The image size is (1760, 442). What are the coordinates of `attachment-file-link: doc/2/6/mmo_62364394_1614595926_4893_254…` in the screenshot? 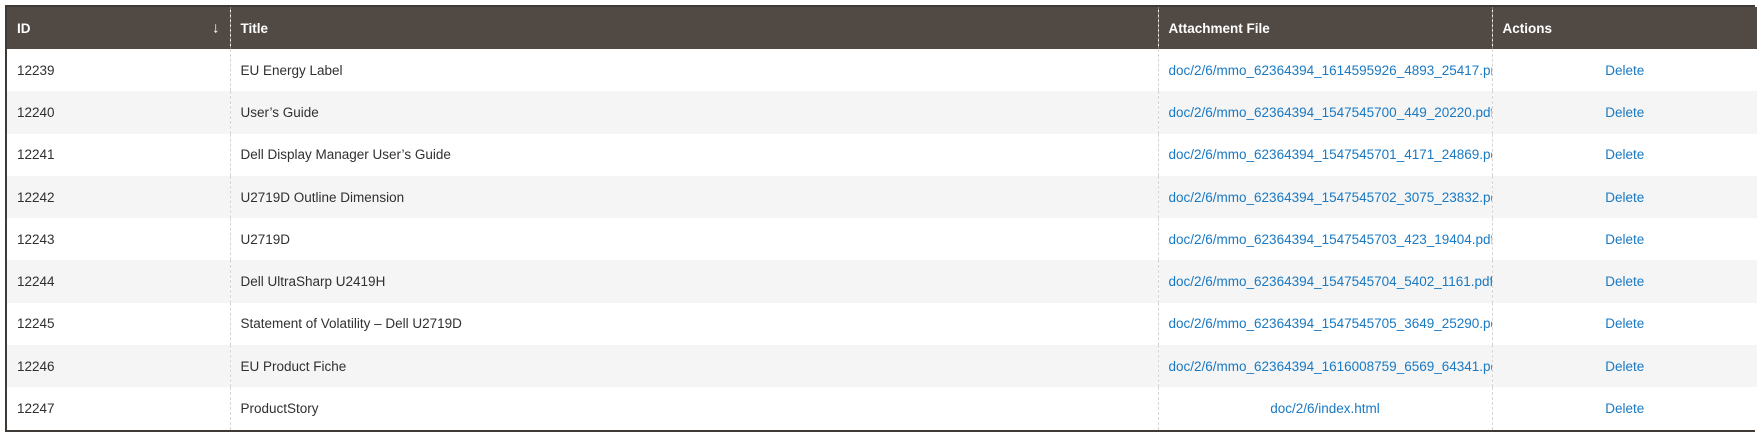 It's located at (1331, 70).